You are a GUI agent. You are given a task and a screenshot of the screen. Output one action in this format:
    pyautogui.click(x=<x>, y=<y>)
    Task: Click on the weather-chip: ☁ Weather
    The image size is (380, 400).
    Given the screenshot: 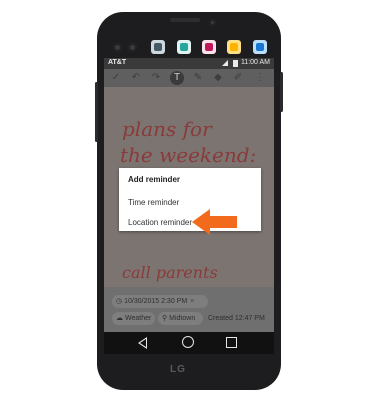 What is the action you would take?
    pyautogui.click(x=133, y=318)
    